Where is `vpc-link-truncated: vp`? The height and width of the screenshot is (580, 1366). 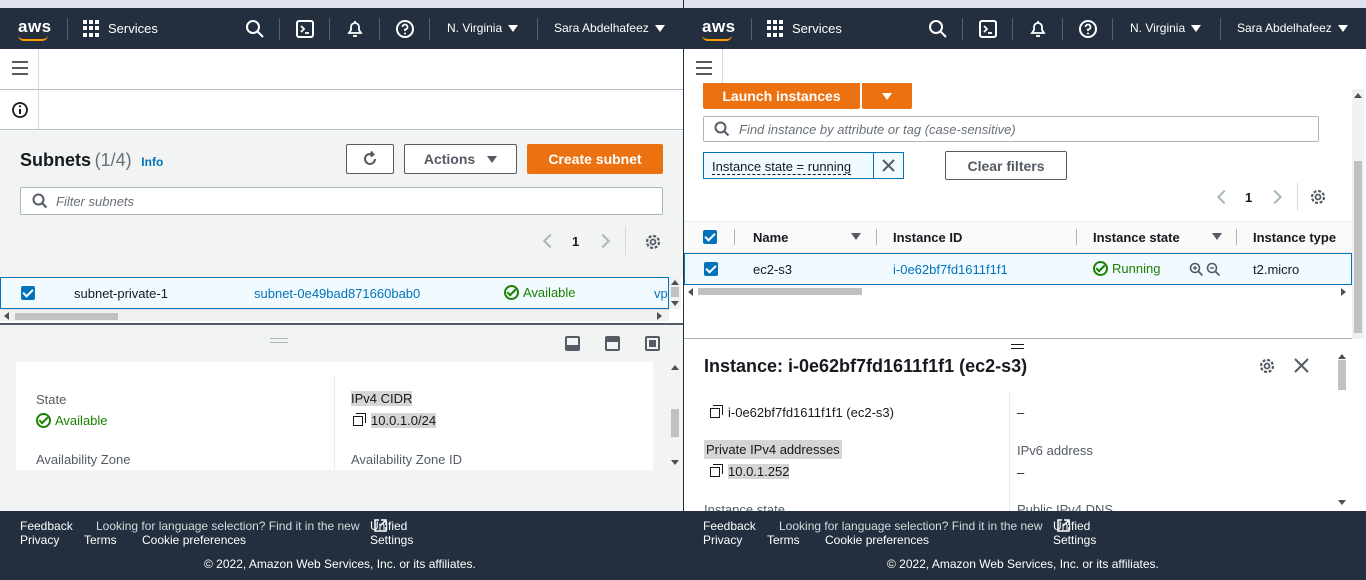
vpc-link-truncated: vp is located at coordinates (661, 293).